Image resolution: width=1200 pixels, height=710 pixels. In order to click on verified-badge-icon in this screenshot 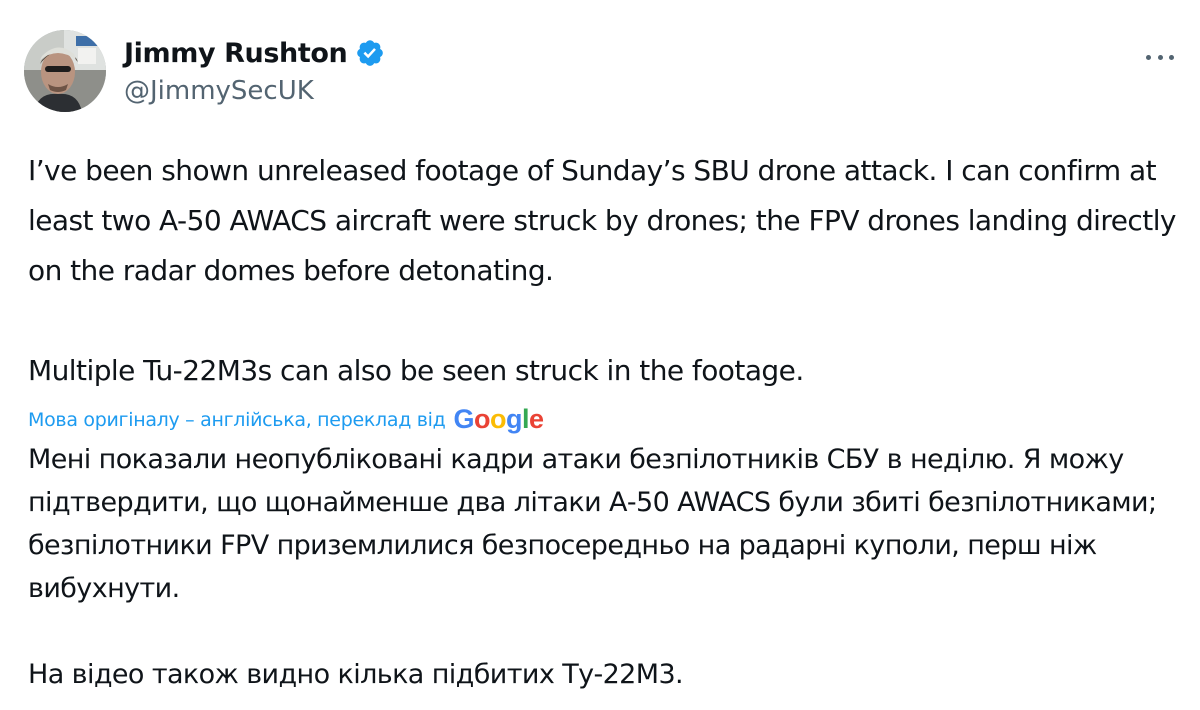, I will do `click(370, 53)`.